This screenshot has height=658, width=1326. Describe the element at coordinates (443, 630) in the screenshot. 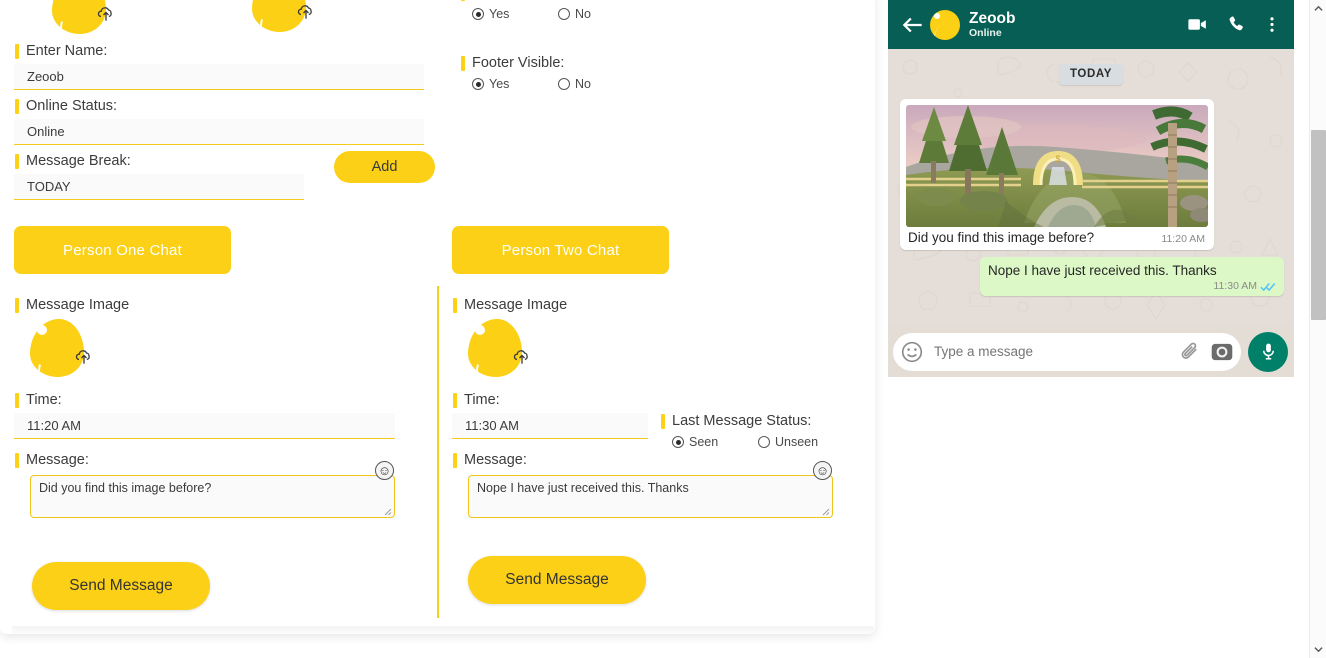

I see `panel-bottom-shadow` at that location.